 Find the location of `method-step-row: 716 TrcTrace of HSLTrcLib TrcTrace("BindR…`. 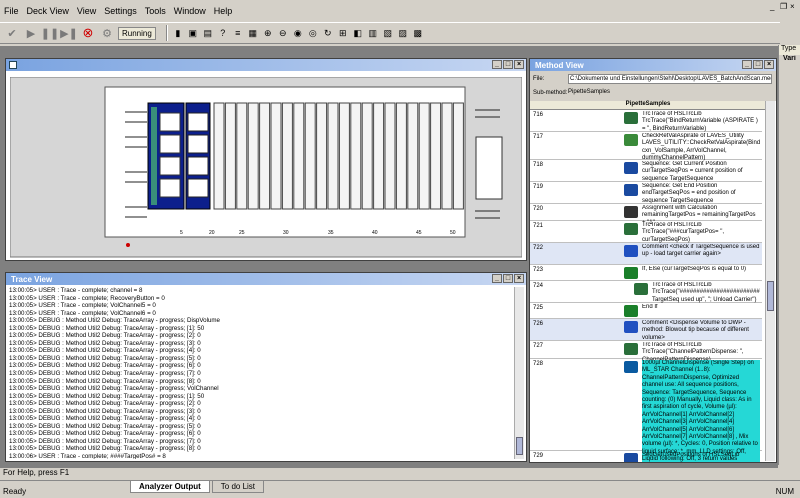

method-step-row: 716 TrcTrace of HSLTrcLib TrcTrace("BindR… is located at coordinates (646, 121).